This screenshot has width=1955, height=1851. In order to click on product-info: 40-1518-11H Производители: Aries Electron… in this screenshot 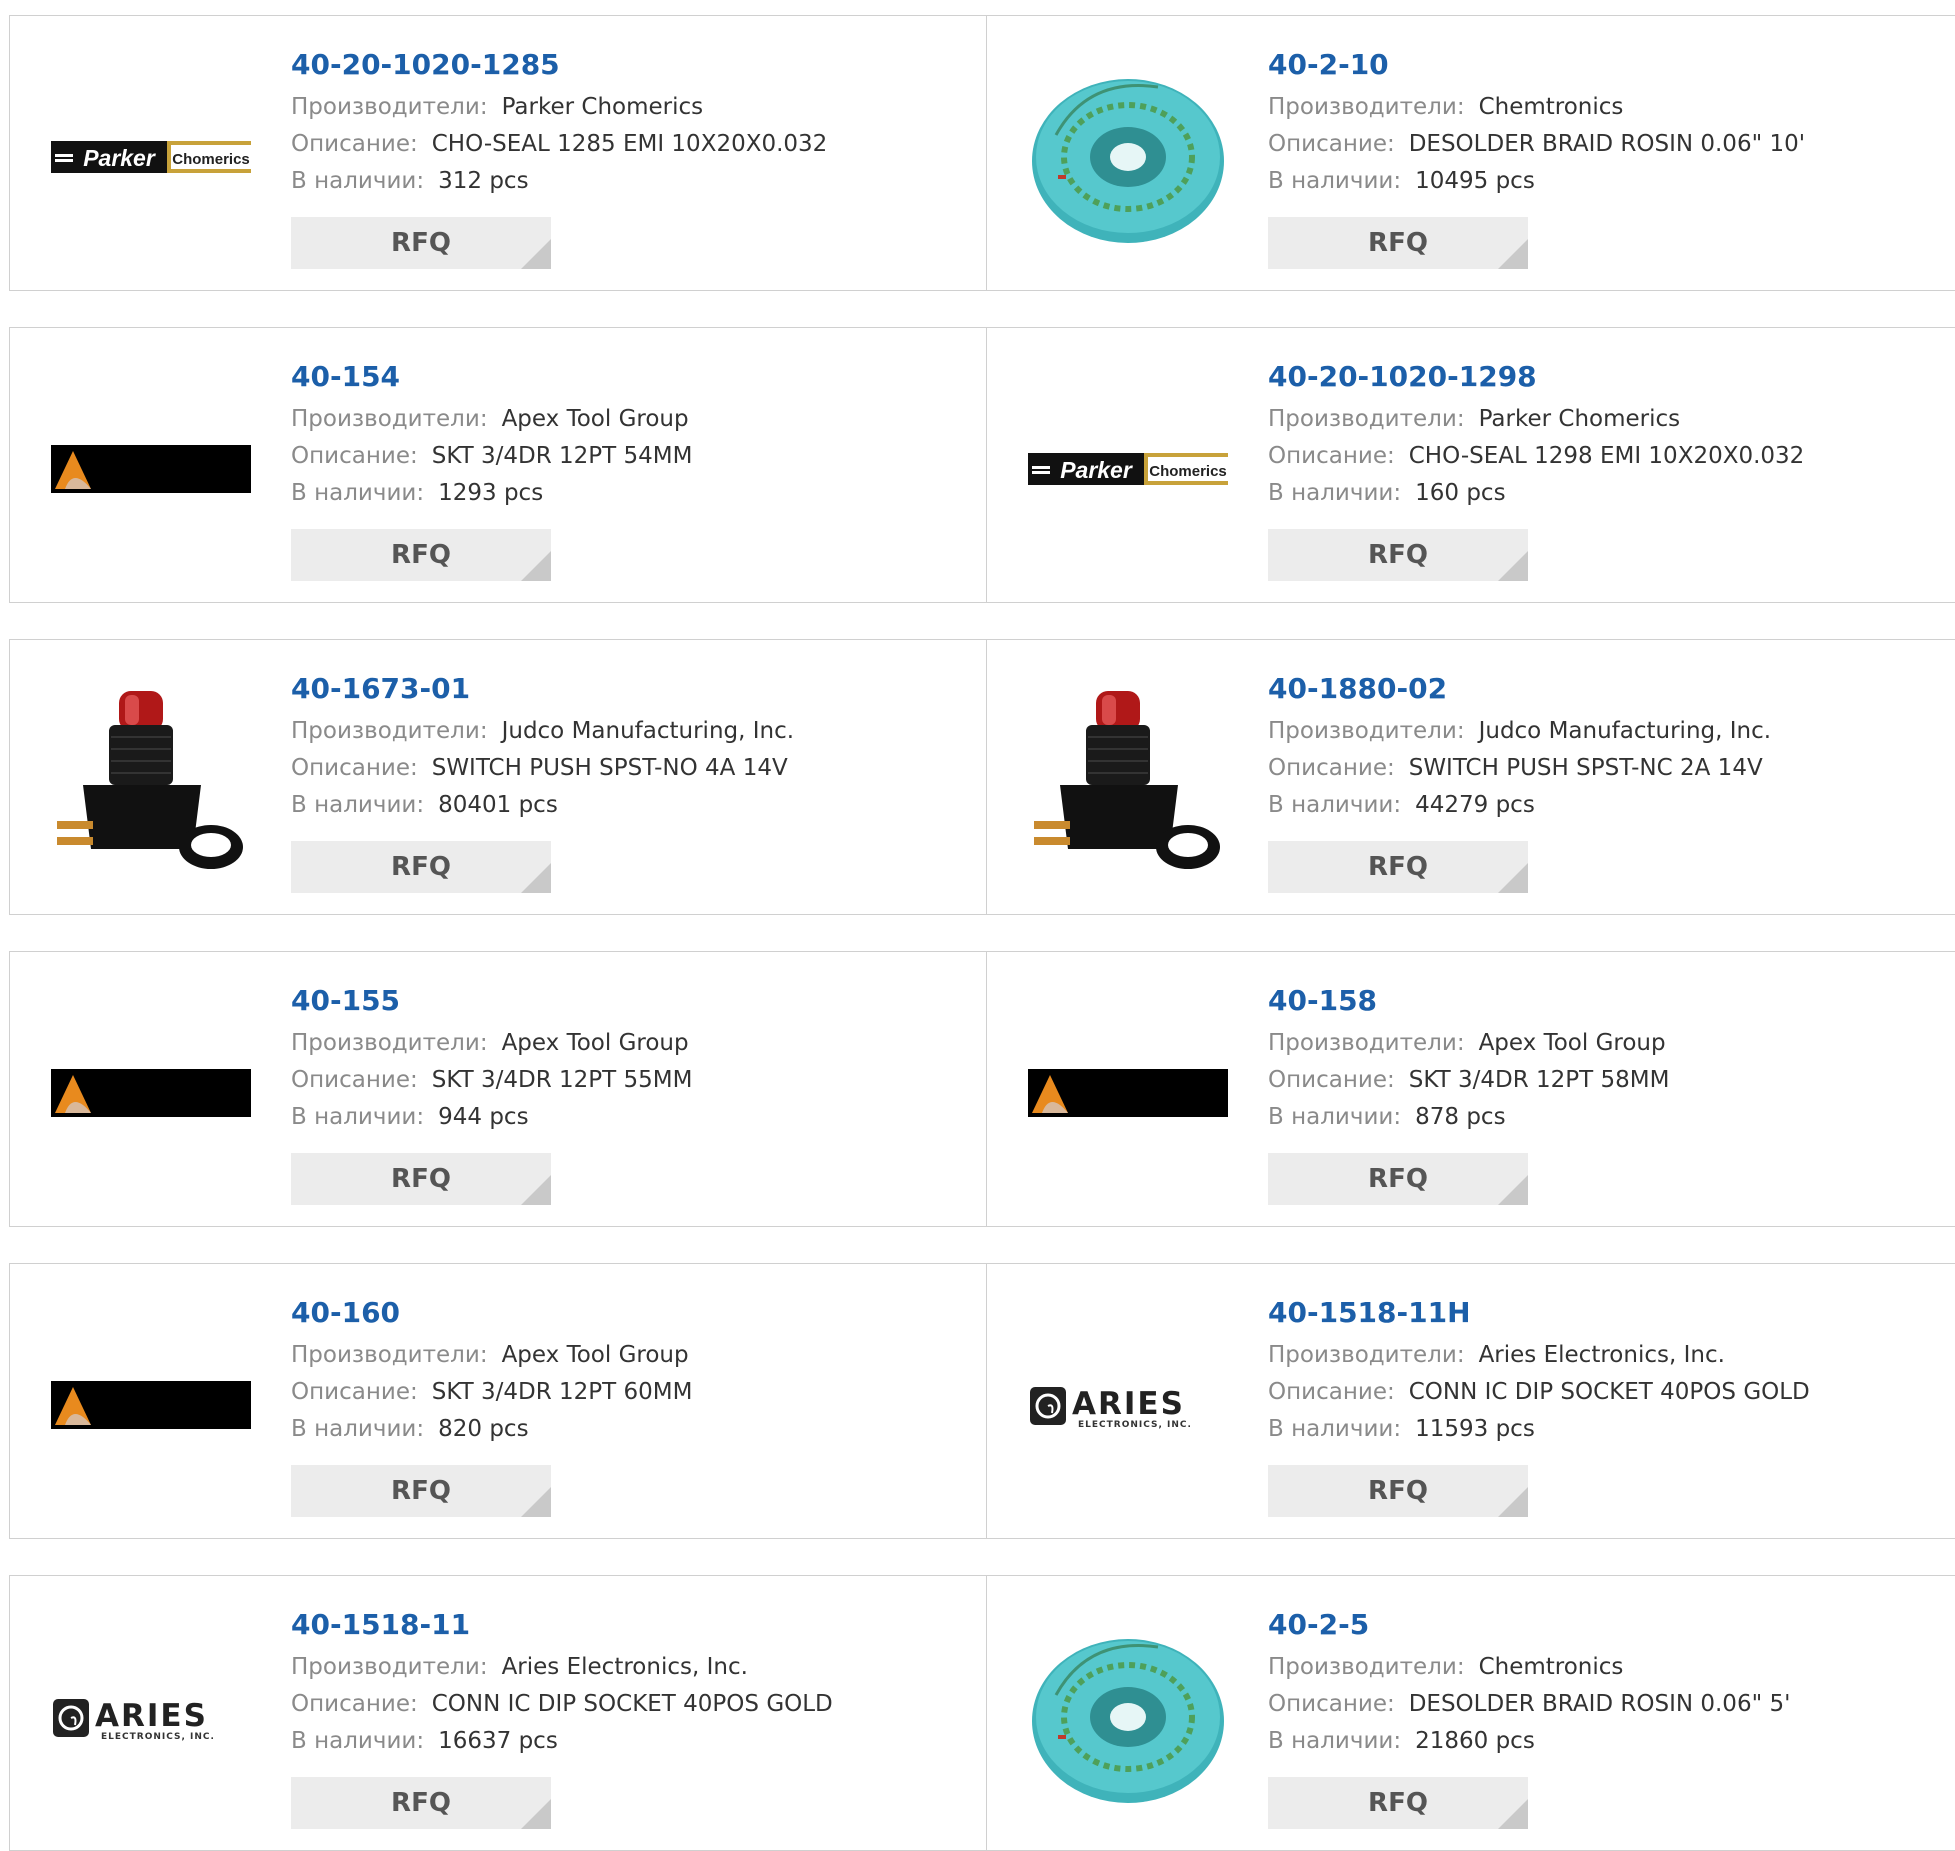, I will do `click(1539, 1370)`.